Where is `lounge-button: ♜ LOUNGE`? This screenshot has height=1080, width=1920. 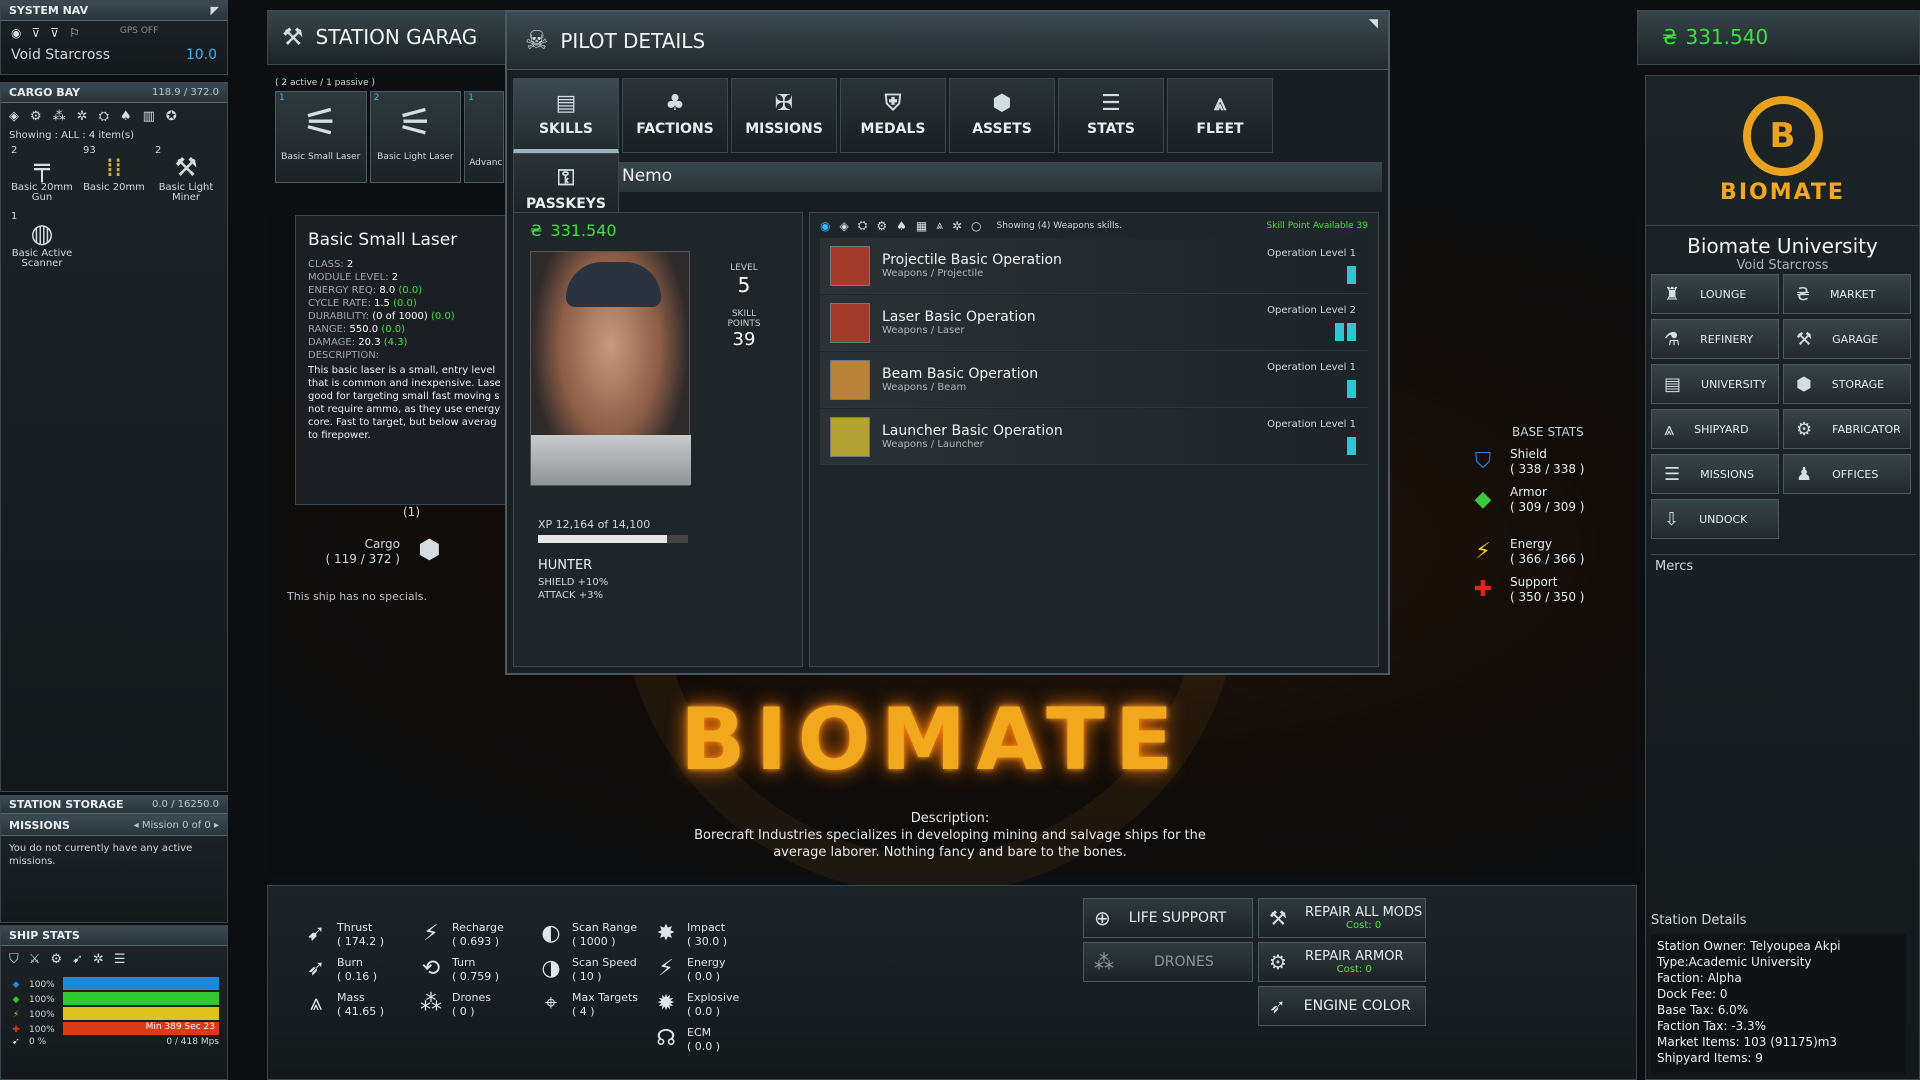 lounge-button: ♜ LOUNGE is located at coordinates (1715, 294).